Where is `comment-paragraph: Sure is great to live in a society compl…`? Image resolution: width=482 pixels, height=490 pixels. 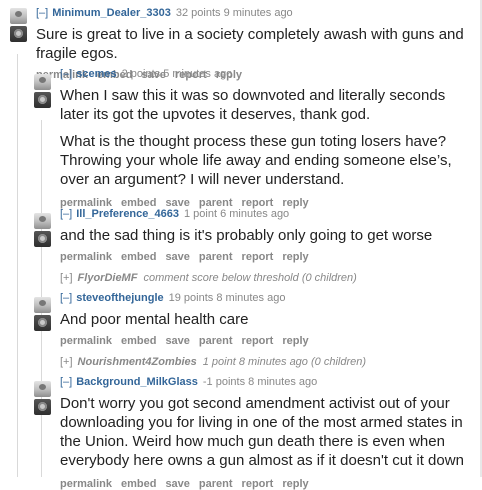
comment-paragraph: Sure is great to live in a society compl… is located at coordinates (250, 44).